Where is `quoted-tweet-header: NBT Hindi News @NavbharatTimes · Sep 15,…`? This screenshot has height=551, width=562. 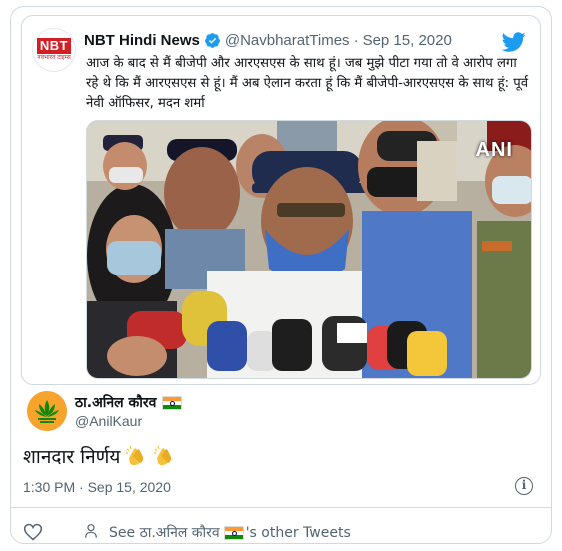
quoted-tweet-header: NBT Hindi News @NavbharatTimes · Sep 15,… is located at coordinates (268, 40).